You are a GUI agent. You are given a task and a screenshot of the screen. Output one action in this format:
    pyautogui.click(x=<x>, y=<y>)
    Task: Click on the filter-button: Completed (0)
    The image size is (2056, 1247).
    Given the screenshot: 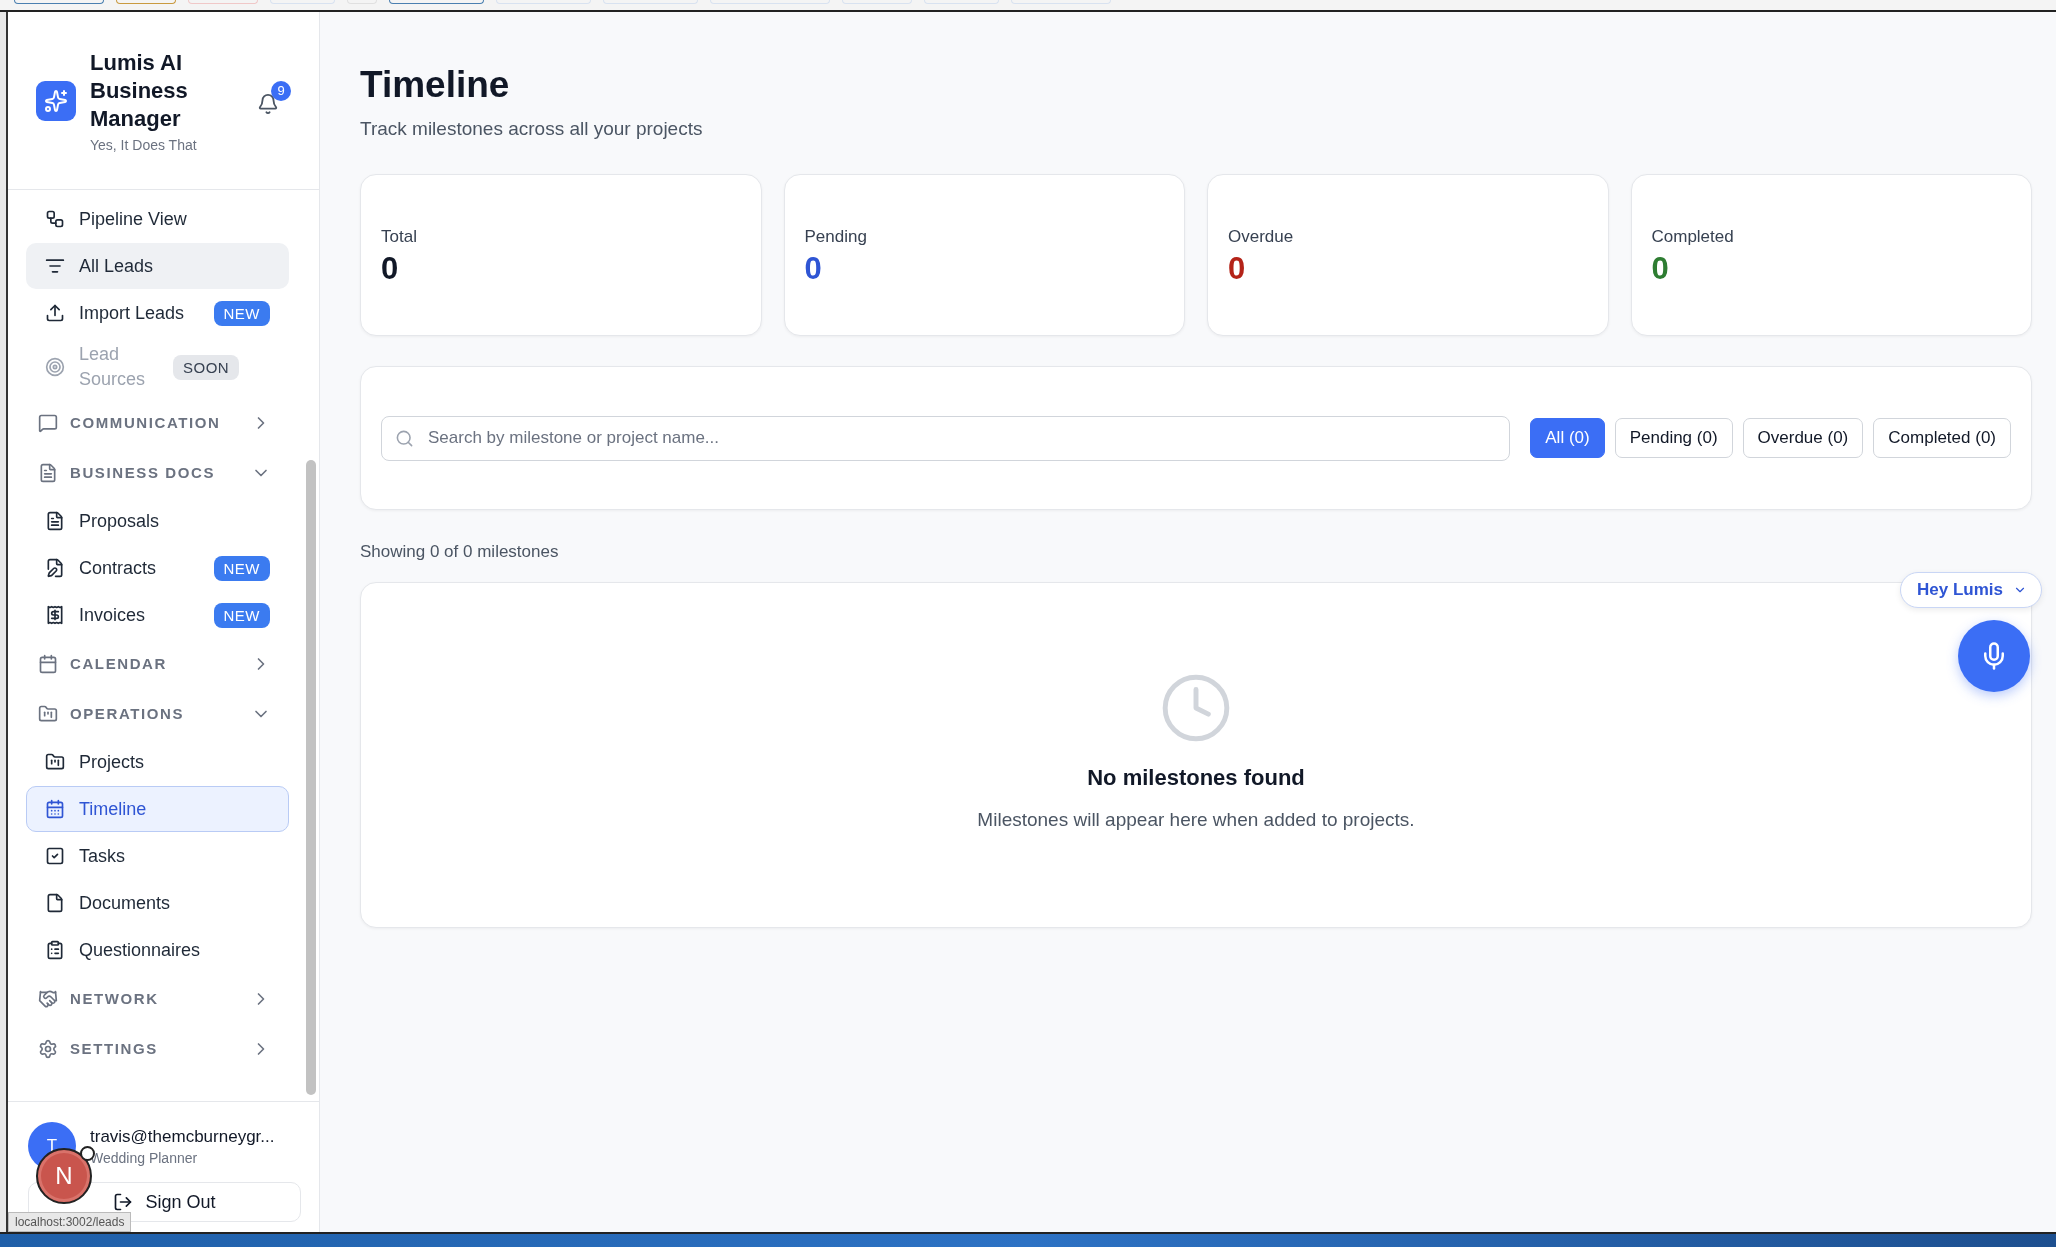 What is the action you would take?
    pyautogui.click(x=1942, y=438)
    